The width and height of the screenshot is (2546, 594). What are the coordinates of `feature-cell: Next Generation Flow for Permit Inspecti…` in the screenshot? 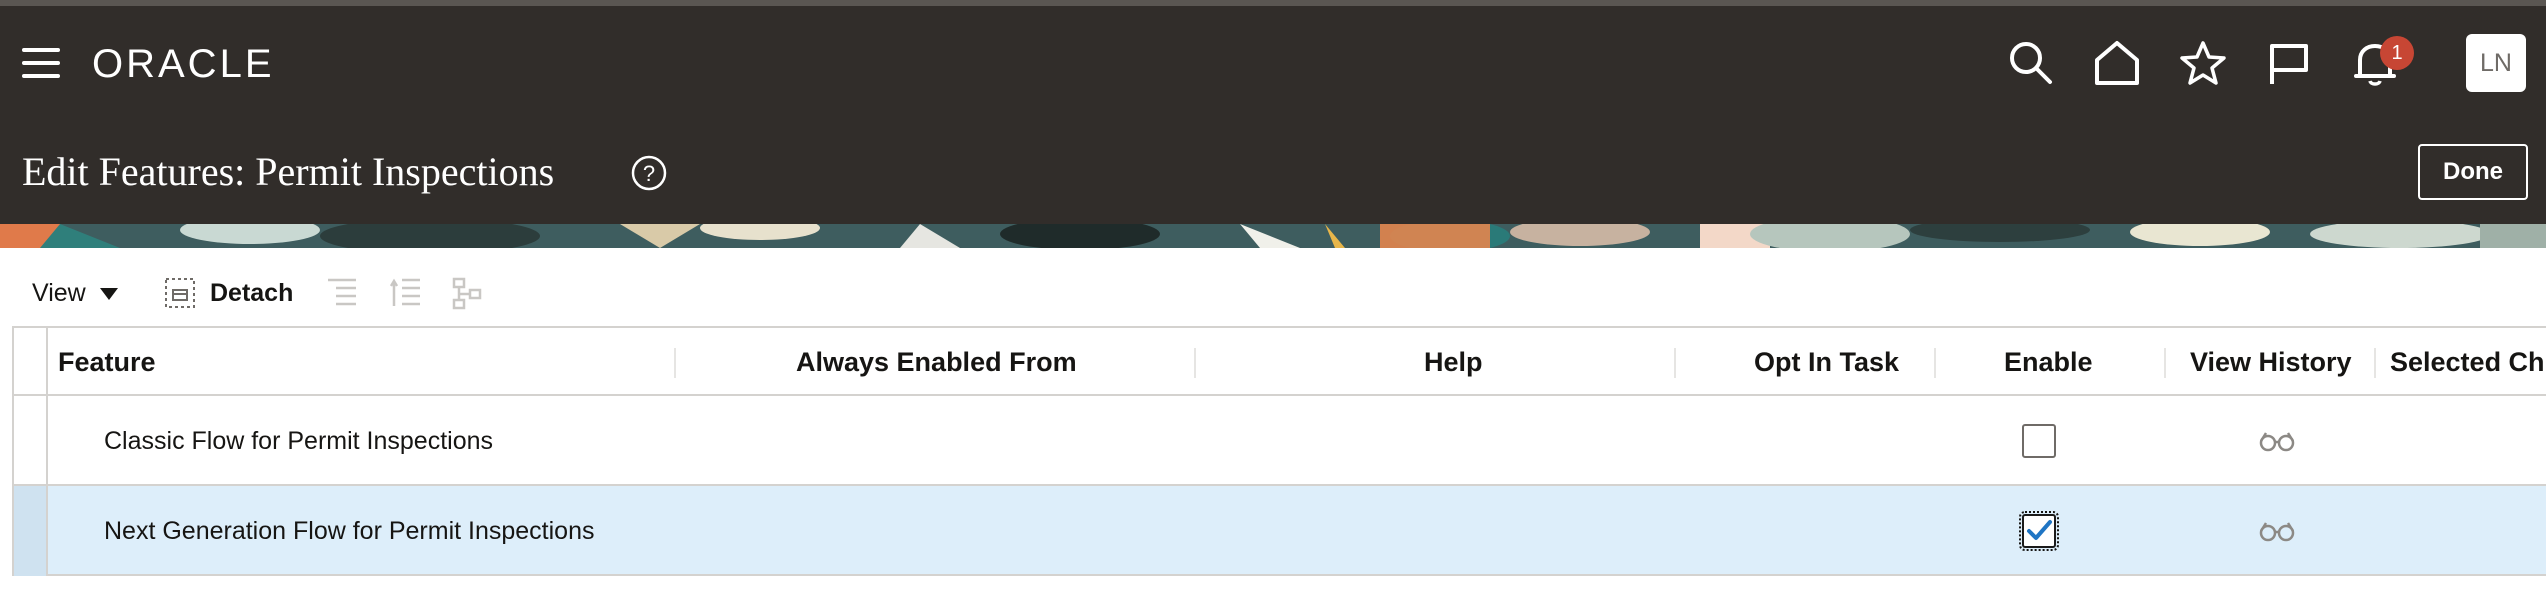 It's located at (349, 531).